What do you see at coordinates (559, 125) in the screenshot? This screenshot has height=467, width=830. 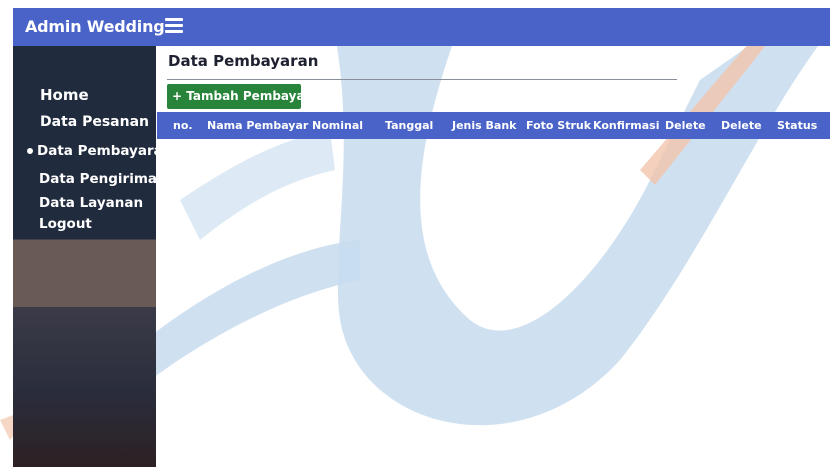 I see `column-header-foto-struk: Foto Struk` at bounding box center [559, 125].